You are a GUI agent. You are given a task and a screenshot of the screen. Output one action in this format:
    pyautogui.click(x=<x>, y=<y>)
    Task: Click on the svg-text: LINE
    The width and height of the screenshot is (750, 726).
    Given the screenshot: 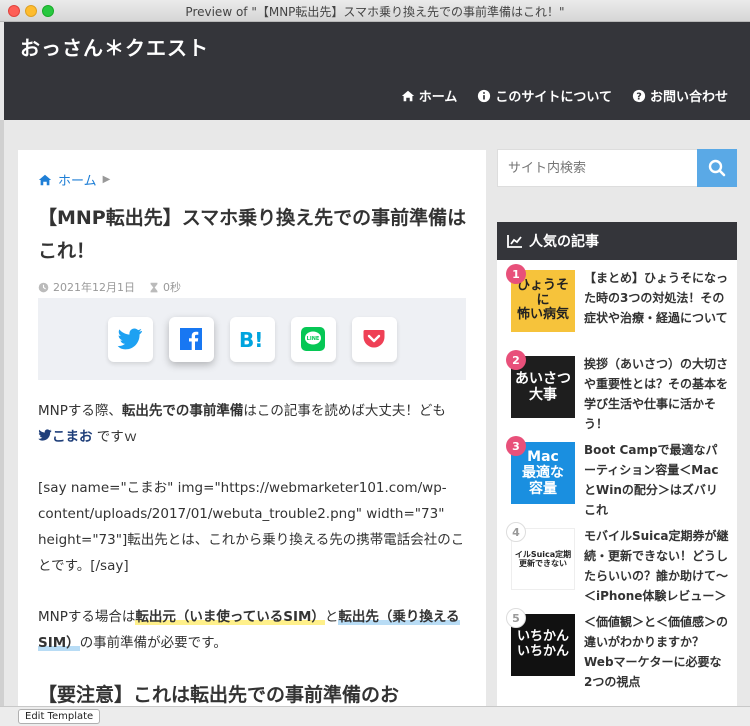 What is the action you would take?
    pyautogui.click(x=313, y=339)
    